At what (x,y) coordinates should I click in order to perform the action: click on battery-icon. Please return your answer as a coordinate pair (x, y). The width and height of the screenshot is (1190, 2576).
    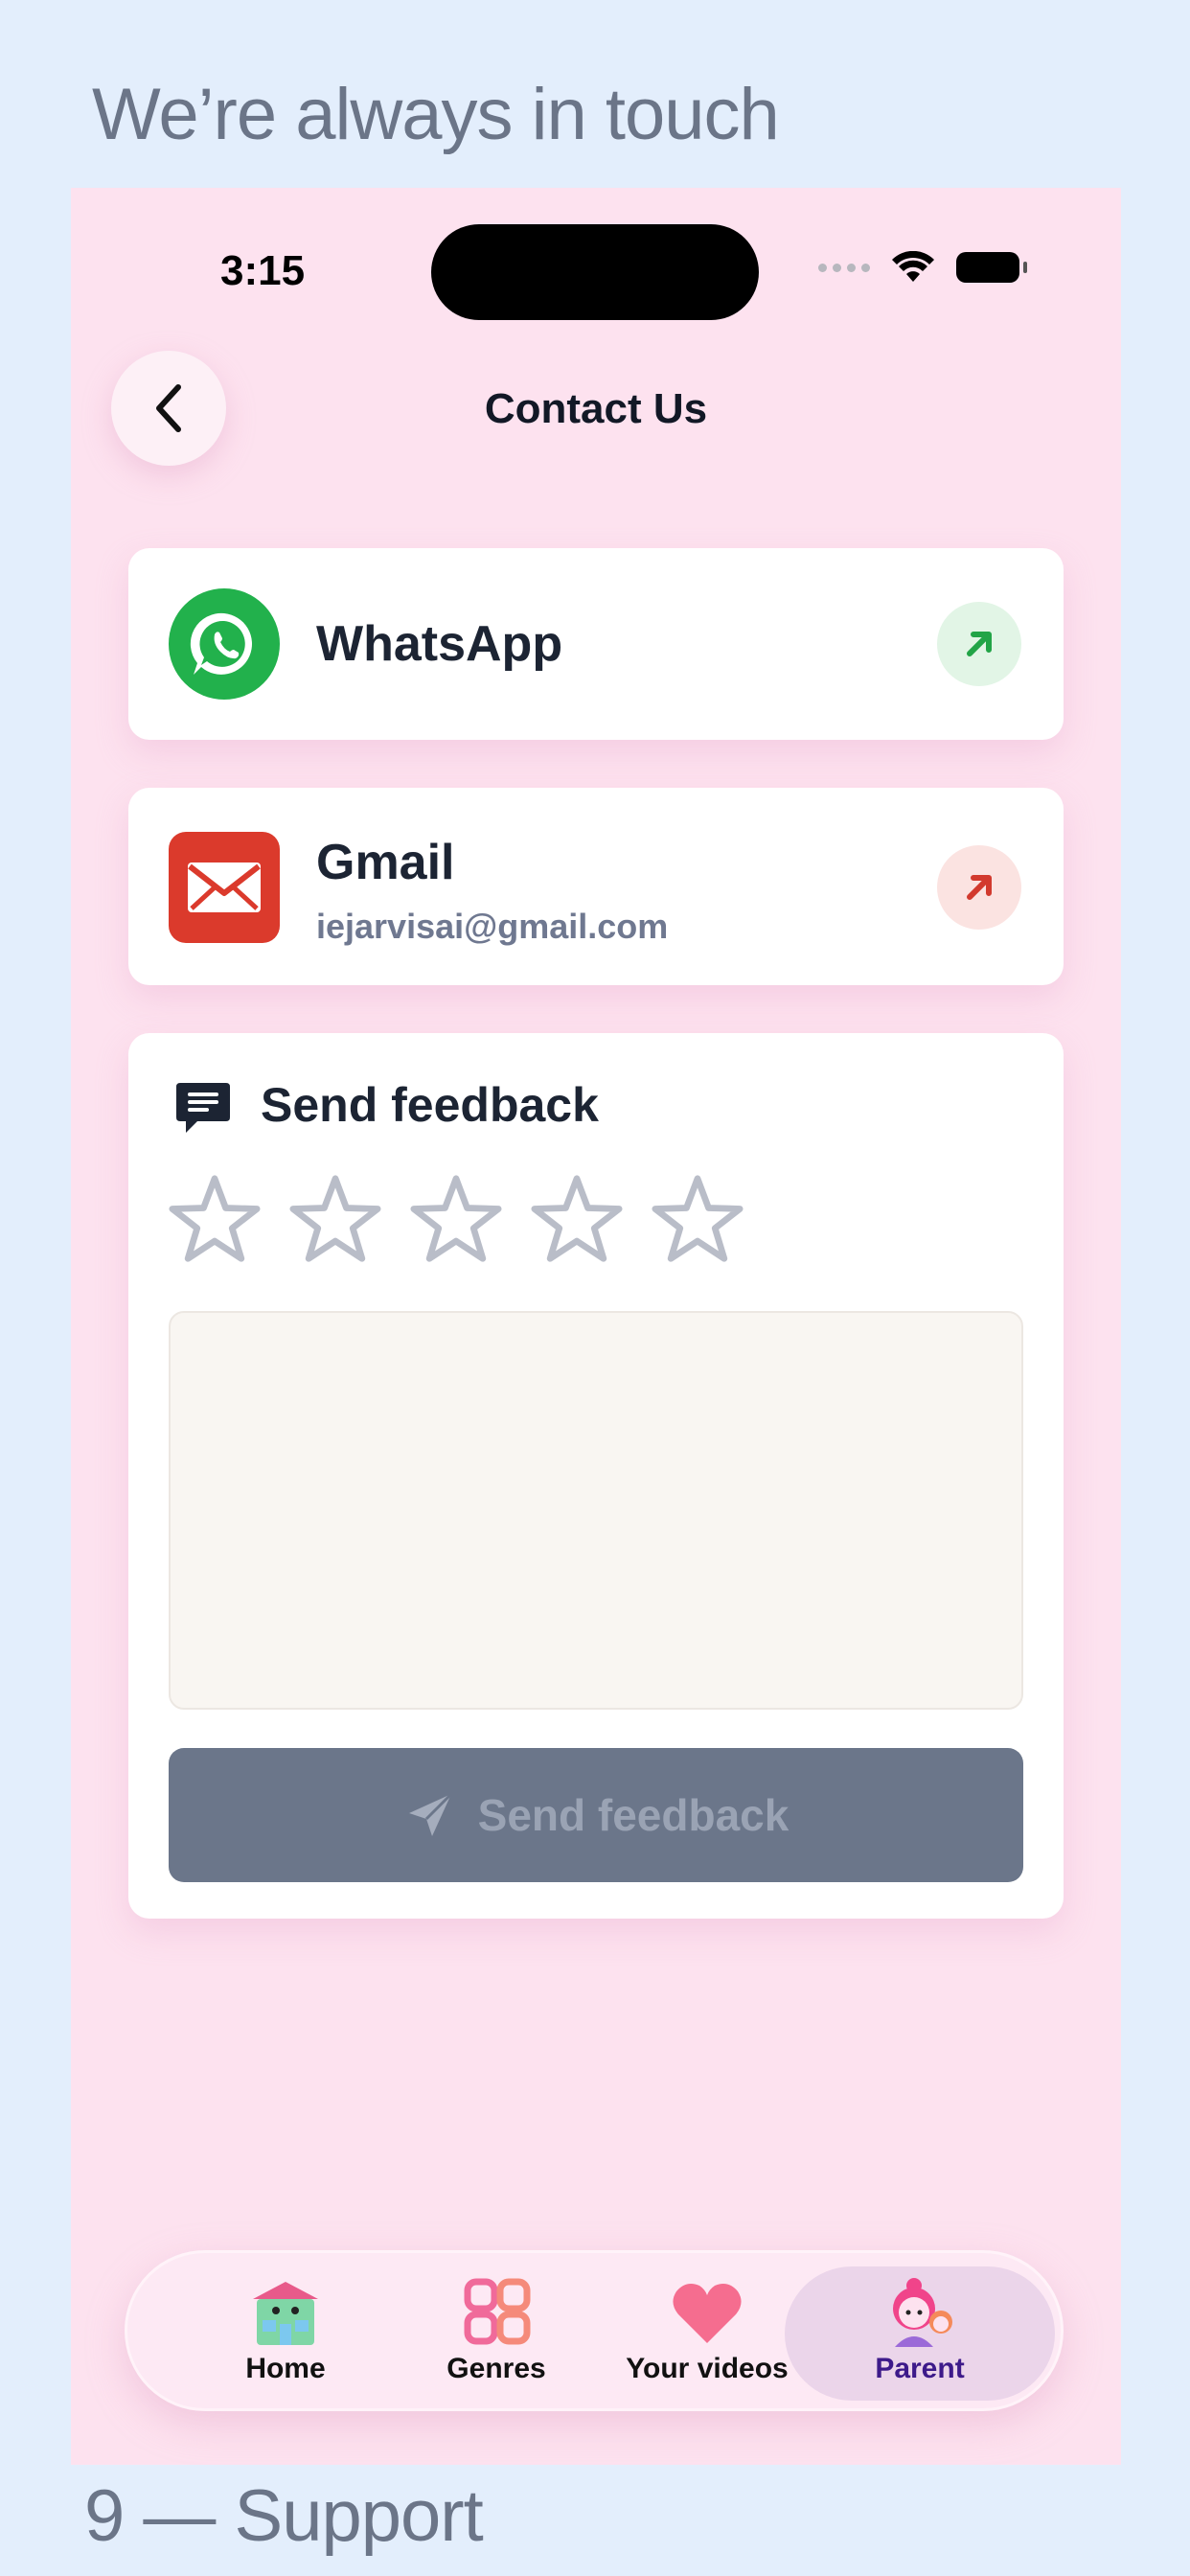
    Looking at the image, I should click on (991, 267).